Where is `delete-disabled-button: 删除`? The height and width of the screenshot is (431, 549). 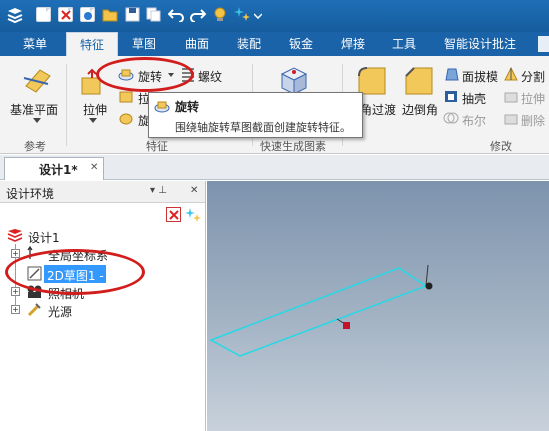 delete-disabled-button: 删除 is located at coordinates (533, 120).